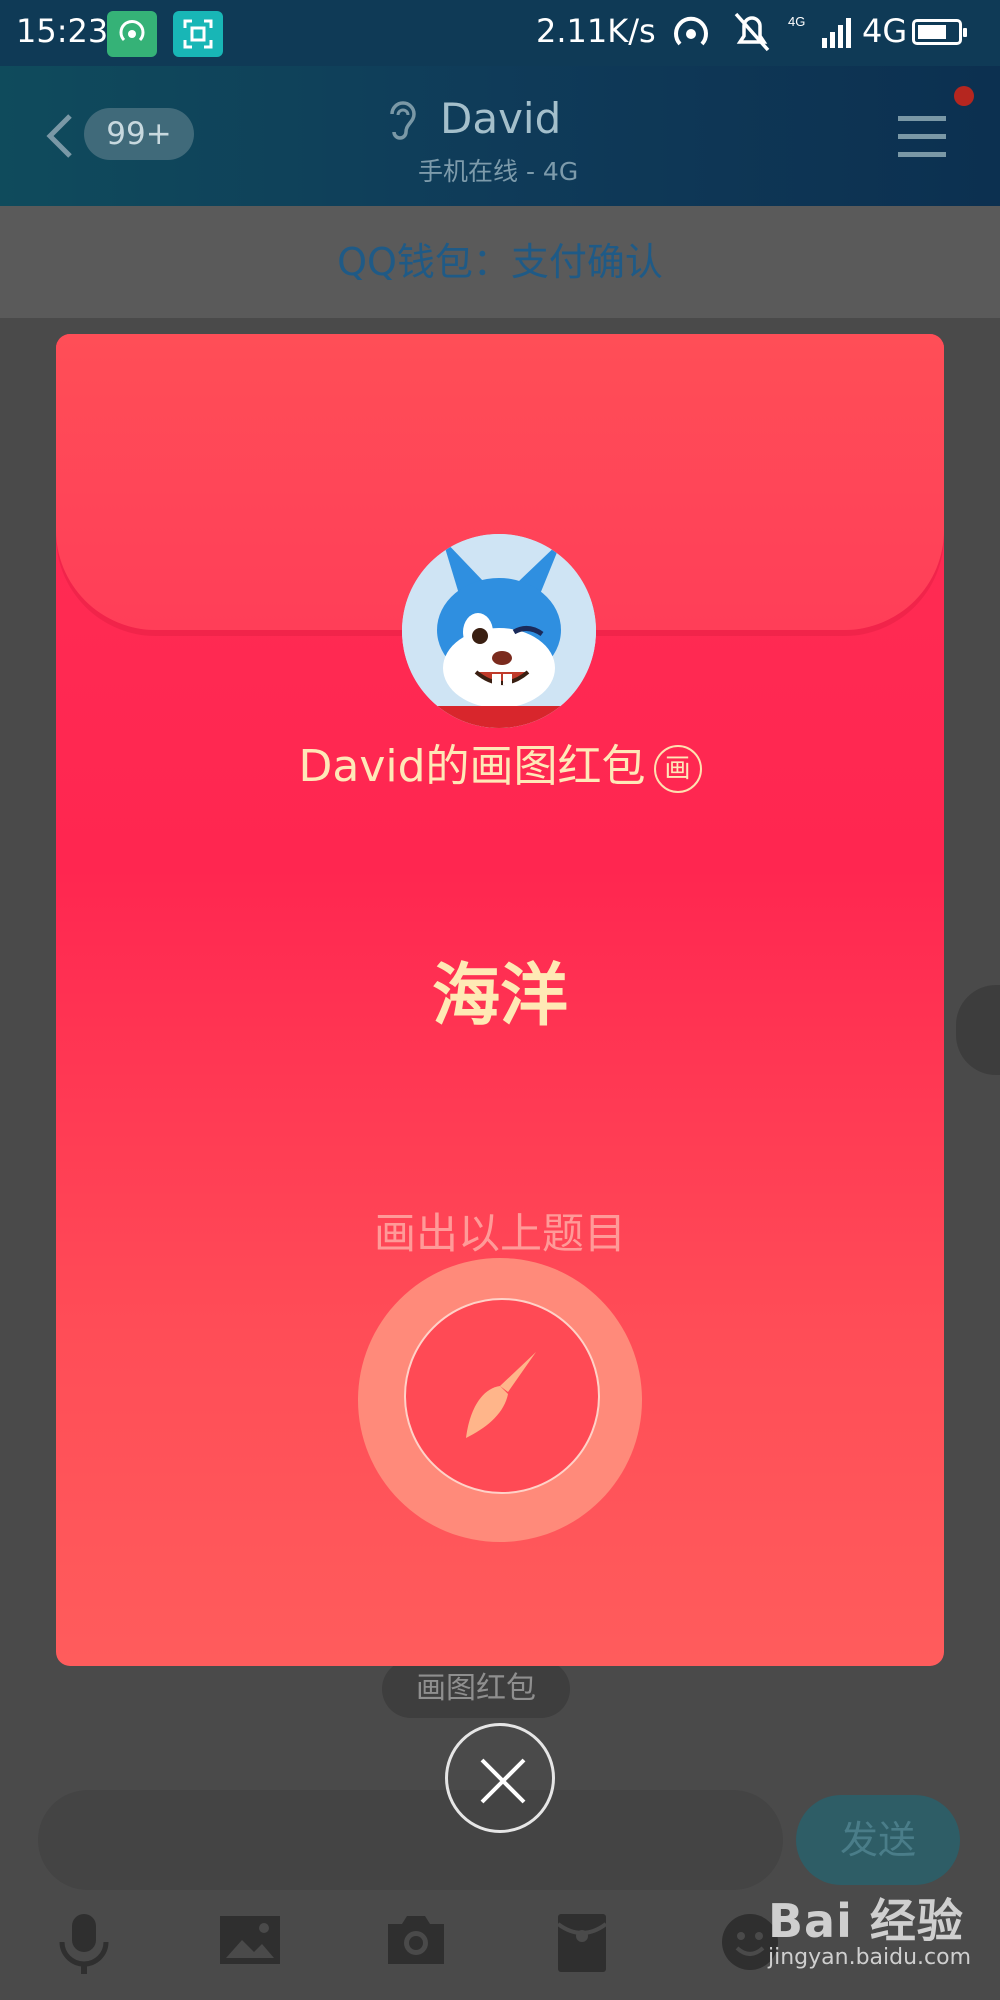 Image resolution: width=1000 pixels, height=2000 pixels. Describe the element at coordinates (922, 138) in the screenshot. I see `menu-icon` at that location.